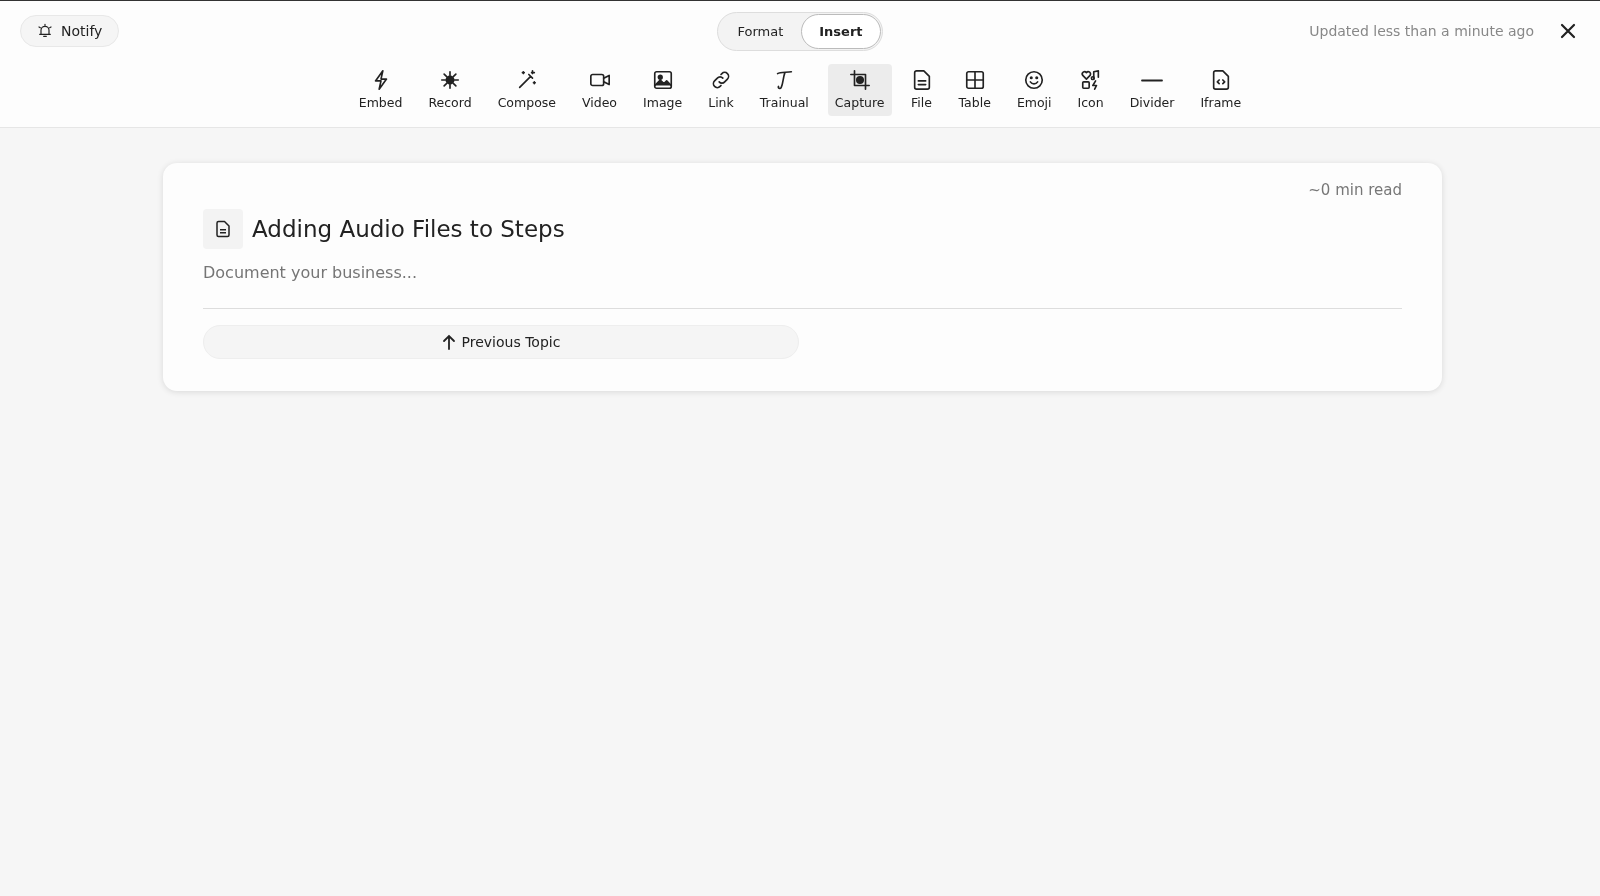 This screenshot has width=1600, height=896. I want to click on insert-tool: Compose, so click(526, 90).